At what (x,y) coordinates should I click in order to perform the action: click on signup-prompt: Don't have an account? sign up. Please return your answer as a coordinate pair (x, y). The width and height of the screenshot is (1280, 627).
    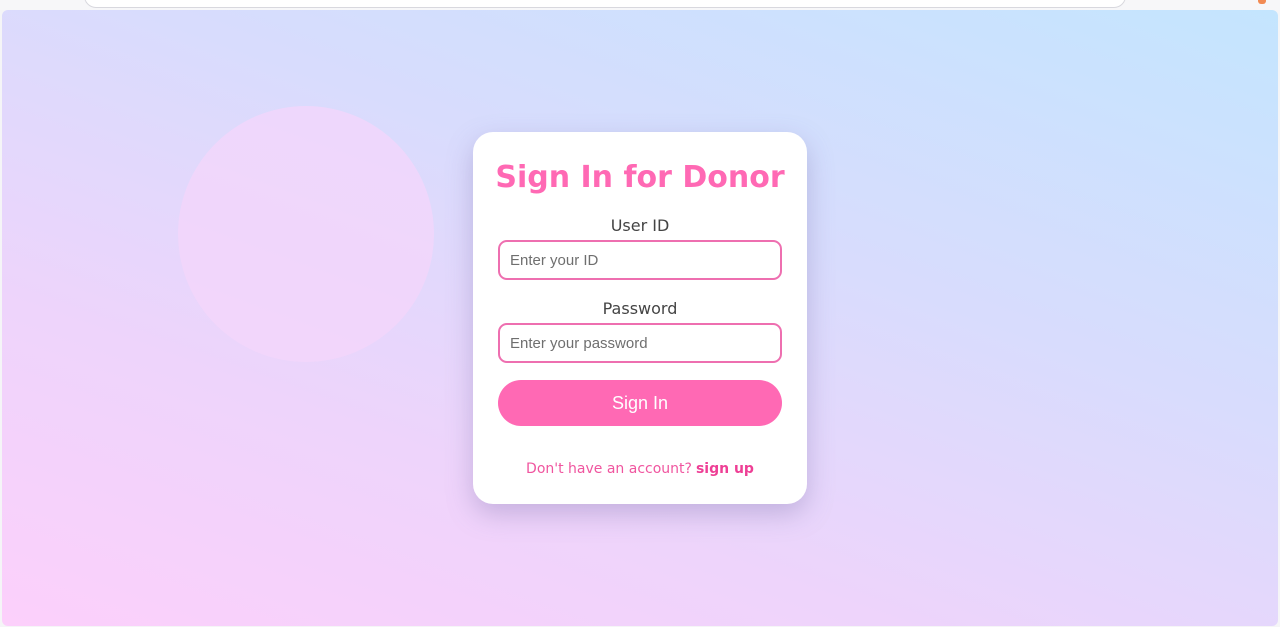
    Looking at the image, I should click on (640, 469).